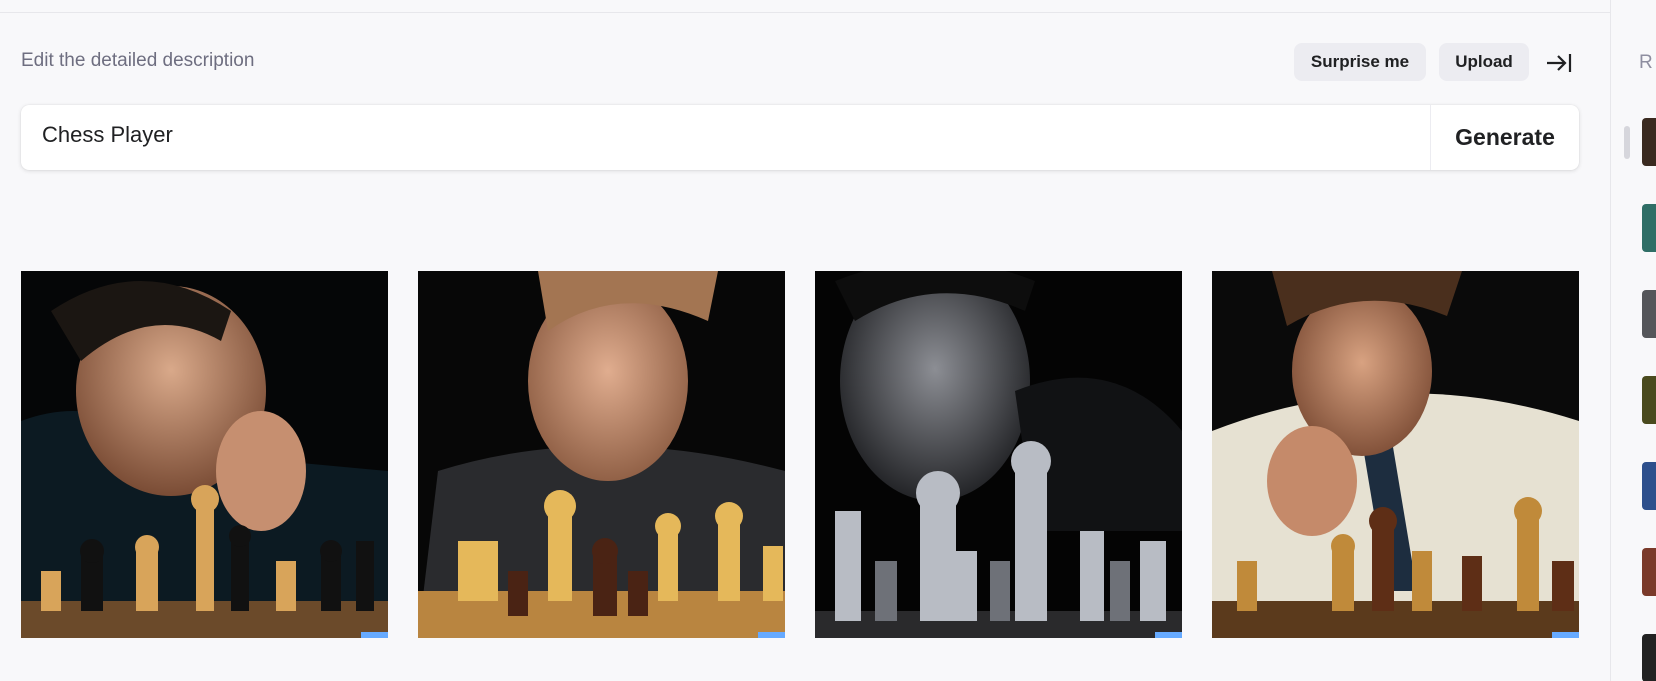 Image resolution: width=1656 pixels, height=681 pixels. What do you see at coordinates (138, 60) in the screenshot?
I see `edit-description-label: Edit the detailed description` at bounding box center [138, 60].